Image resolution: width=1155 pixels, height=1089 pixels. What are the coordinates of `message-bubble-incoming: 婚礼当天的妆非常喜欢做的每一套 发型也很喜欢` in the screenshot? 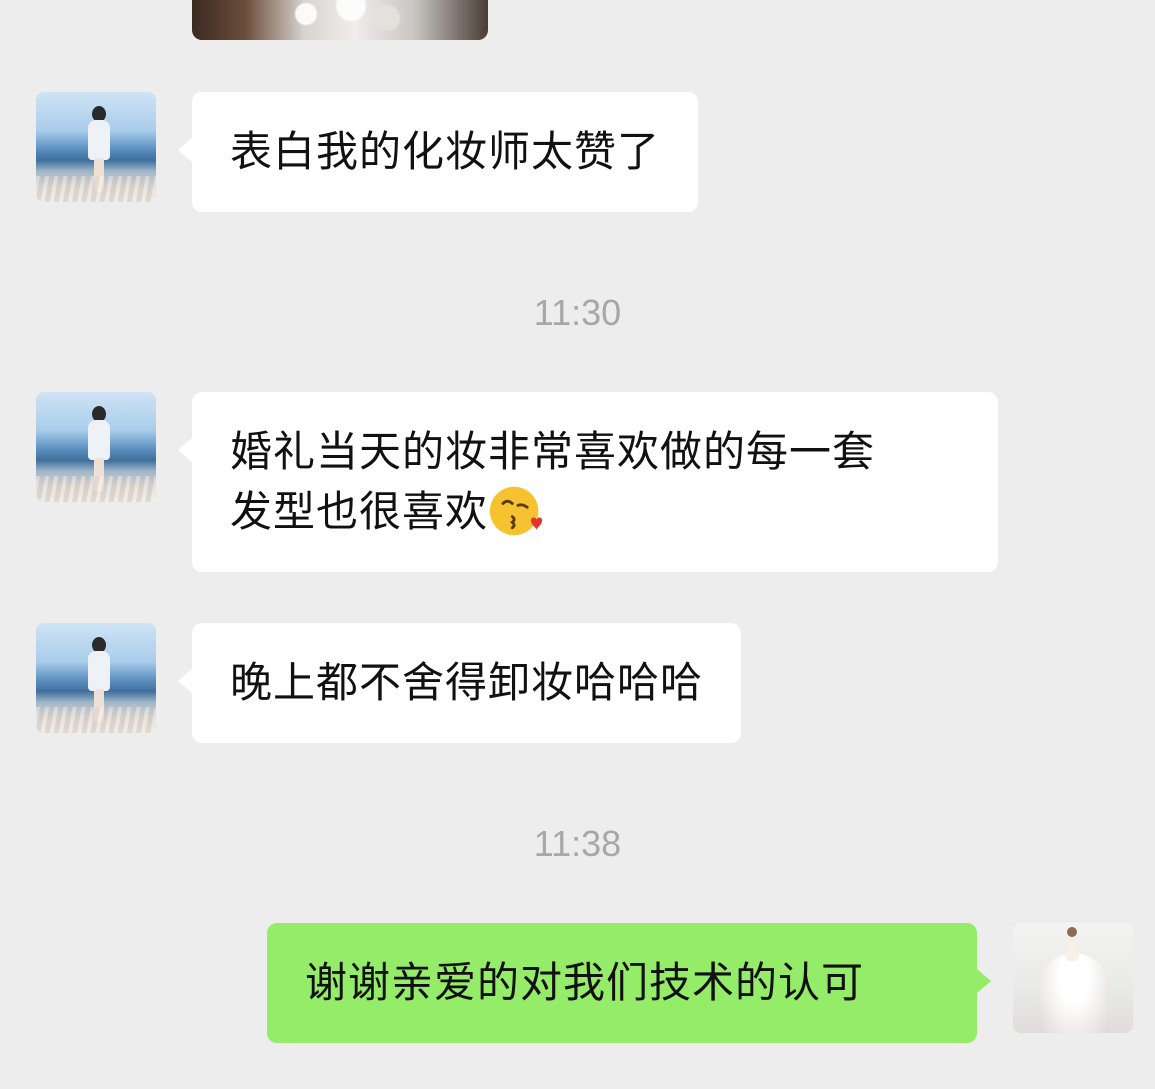 It's located at (588, 482).